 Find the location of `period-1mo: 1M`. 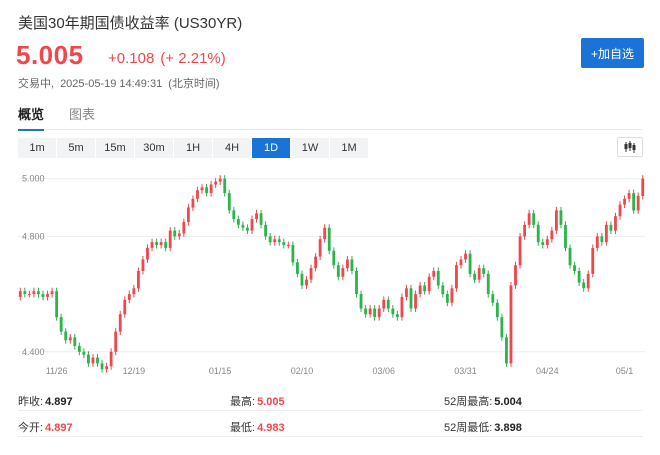

period-1mo: 1M is located at coordinates (349, 148).